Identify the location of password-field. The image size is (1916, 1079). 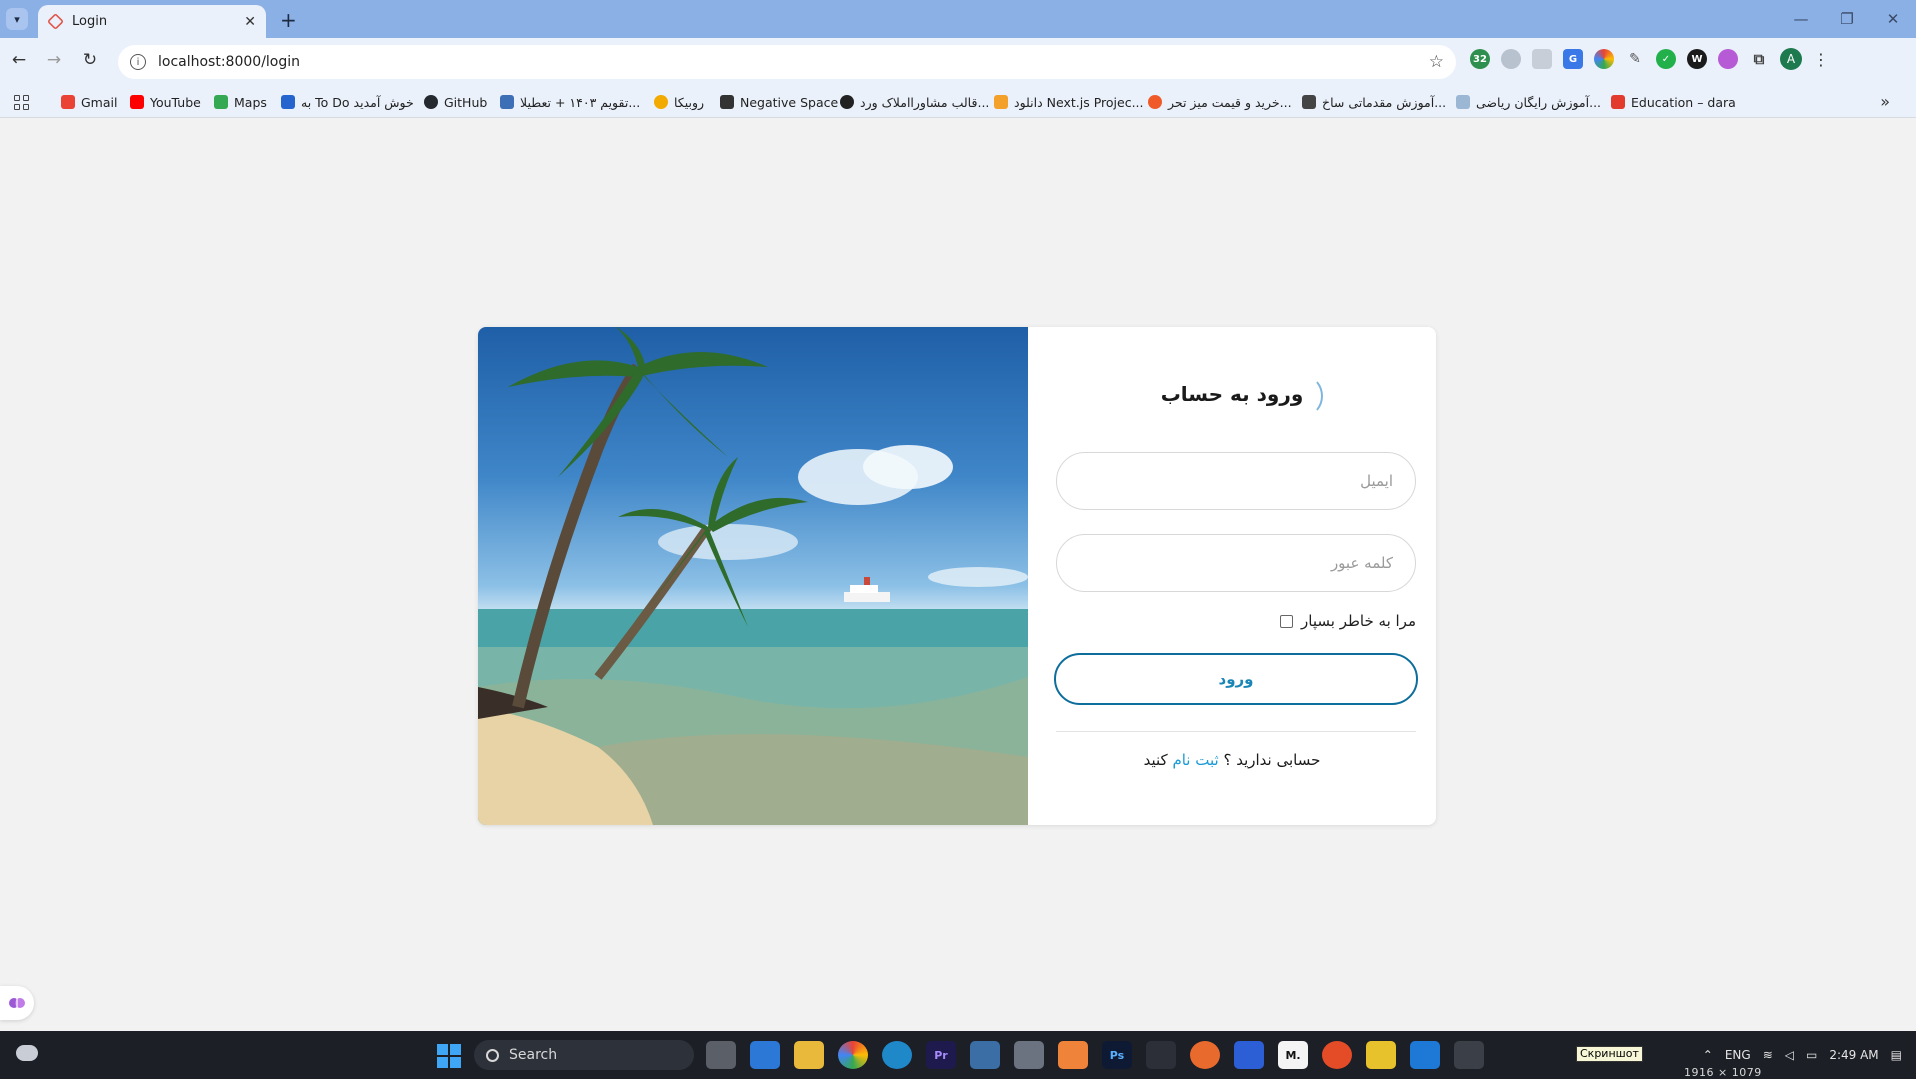
(1236, 563).